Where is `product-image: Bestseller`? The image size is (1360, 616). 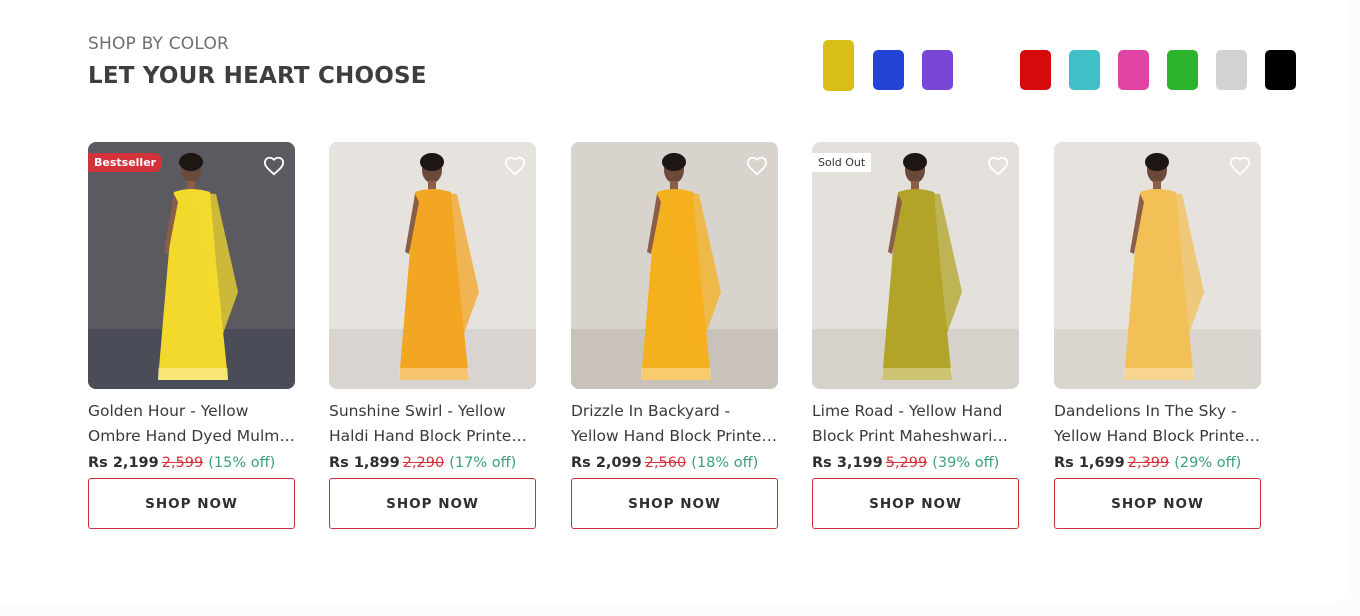 product-image: Bestseller is located at coordinates (191, 265).